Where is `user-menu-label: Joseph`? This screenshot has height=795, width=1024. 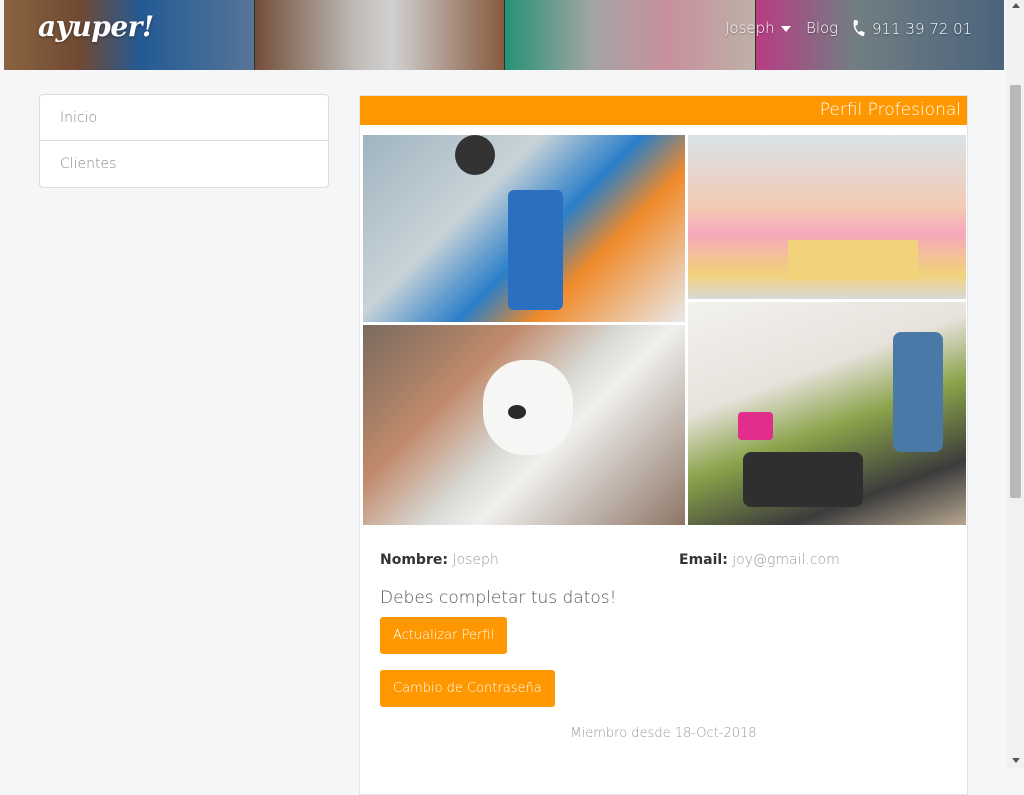 user-menu-label: Joseph is located at coordinates (750, 28).